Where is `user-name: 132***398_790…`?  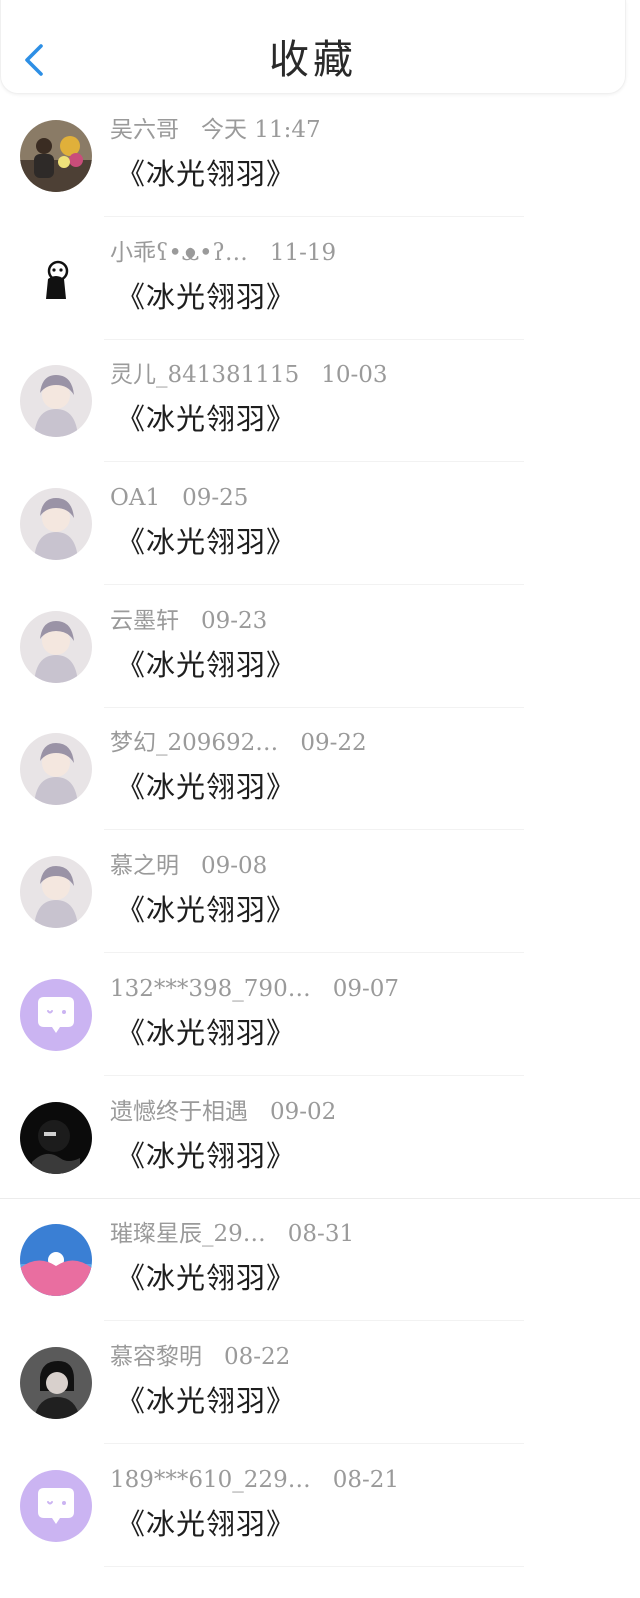
user-name: 132***398_790… is located at coordinates (210, 988).